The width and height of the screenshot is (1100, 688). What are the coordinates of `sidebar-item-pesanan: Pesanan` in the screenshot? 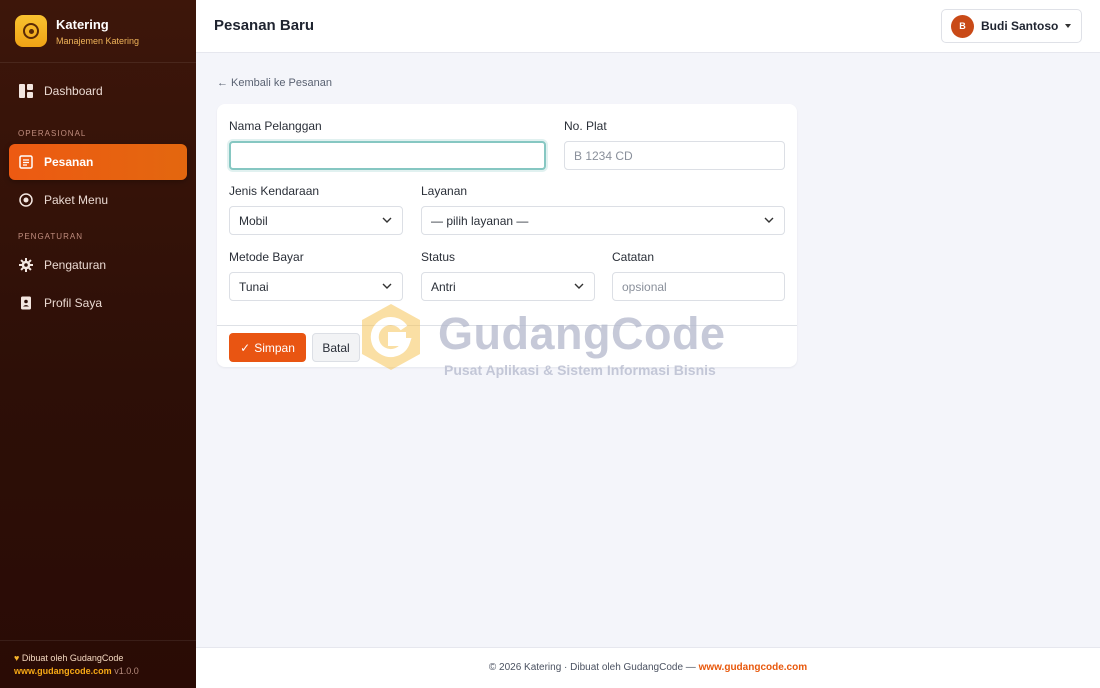 It's located at (98, 162).